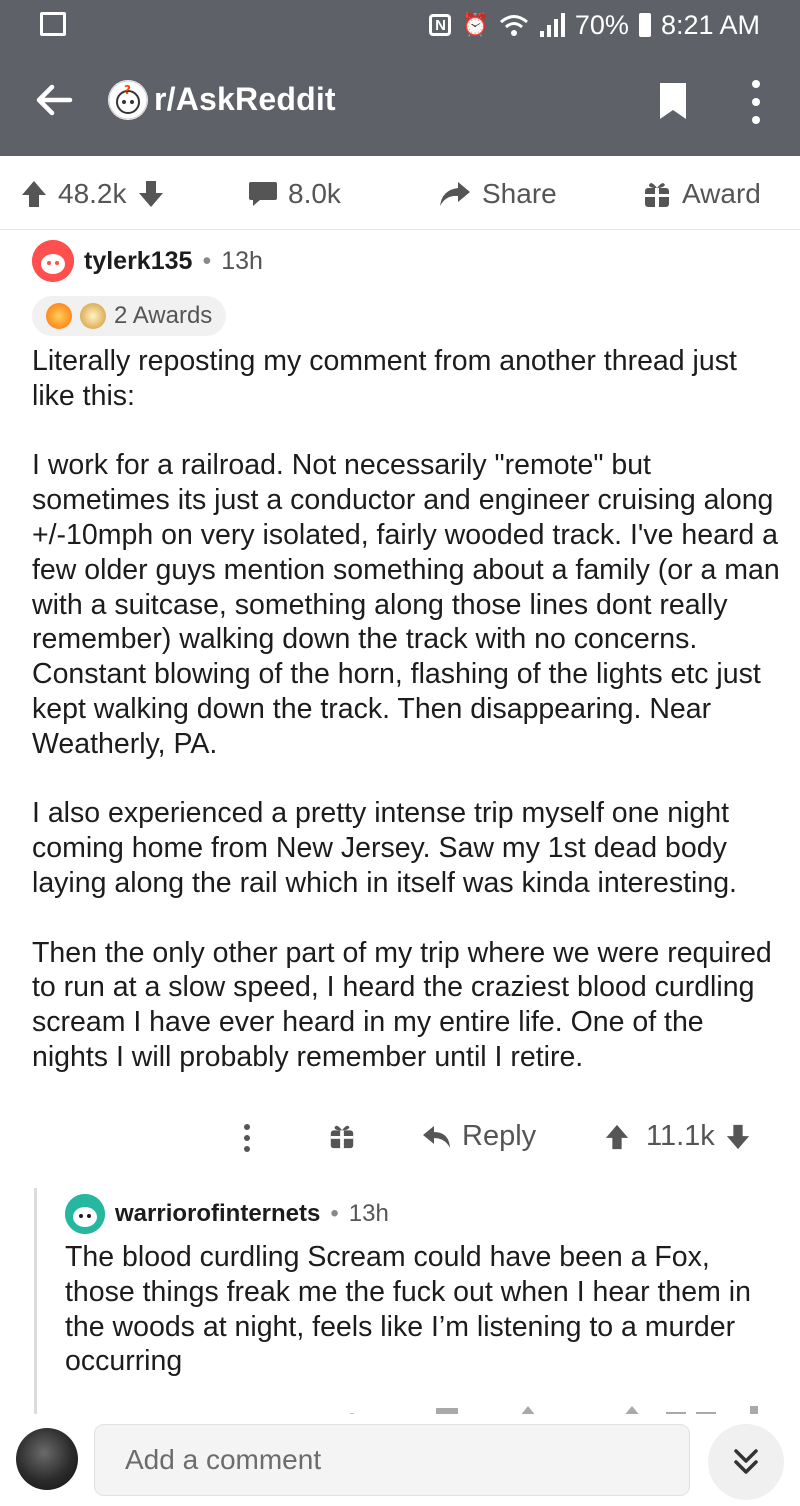  What do you see at coordinates (242, 260) in the screenshot?
I see `comment-time: 13h` at bounding box center [242, 260].